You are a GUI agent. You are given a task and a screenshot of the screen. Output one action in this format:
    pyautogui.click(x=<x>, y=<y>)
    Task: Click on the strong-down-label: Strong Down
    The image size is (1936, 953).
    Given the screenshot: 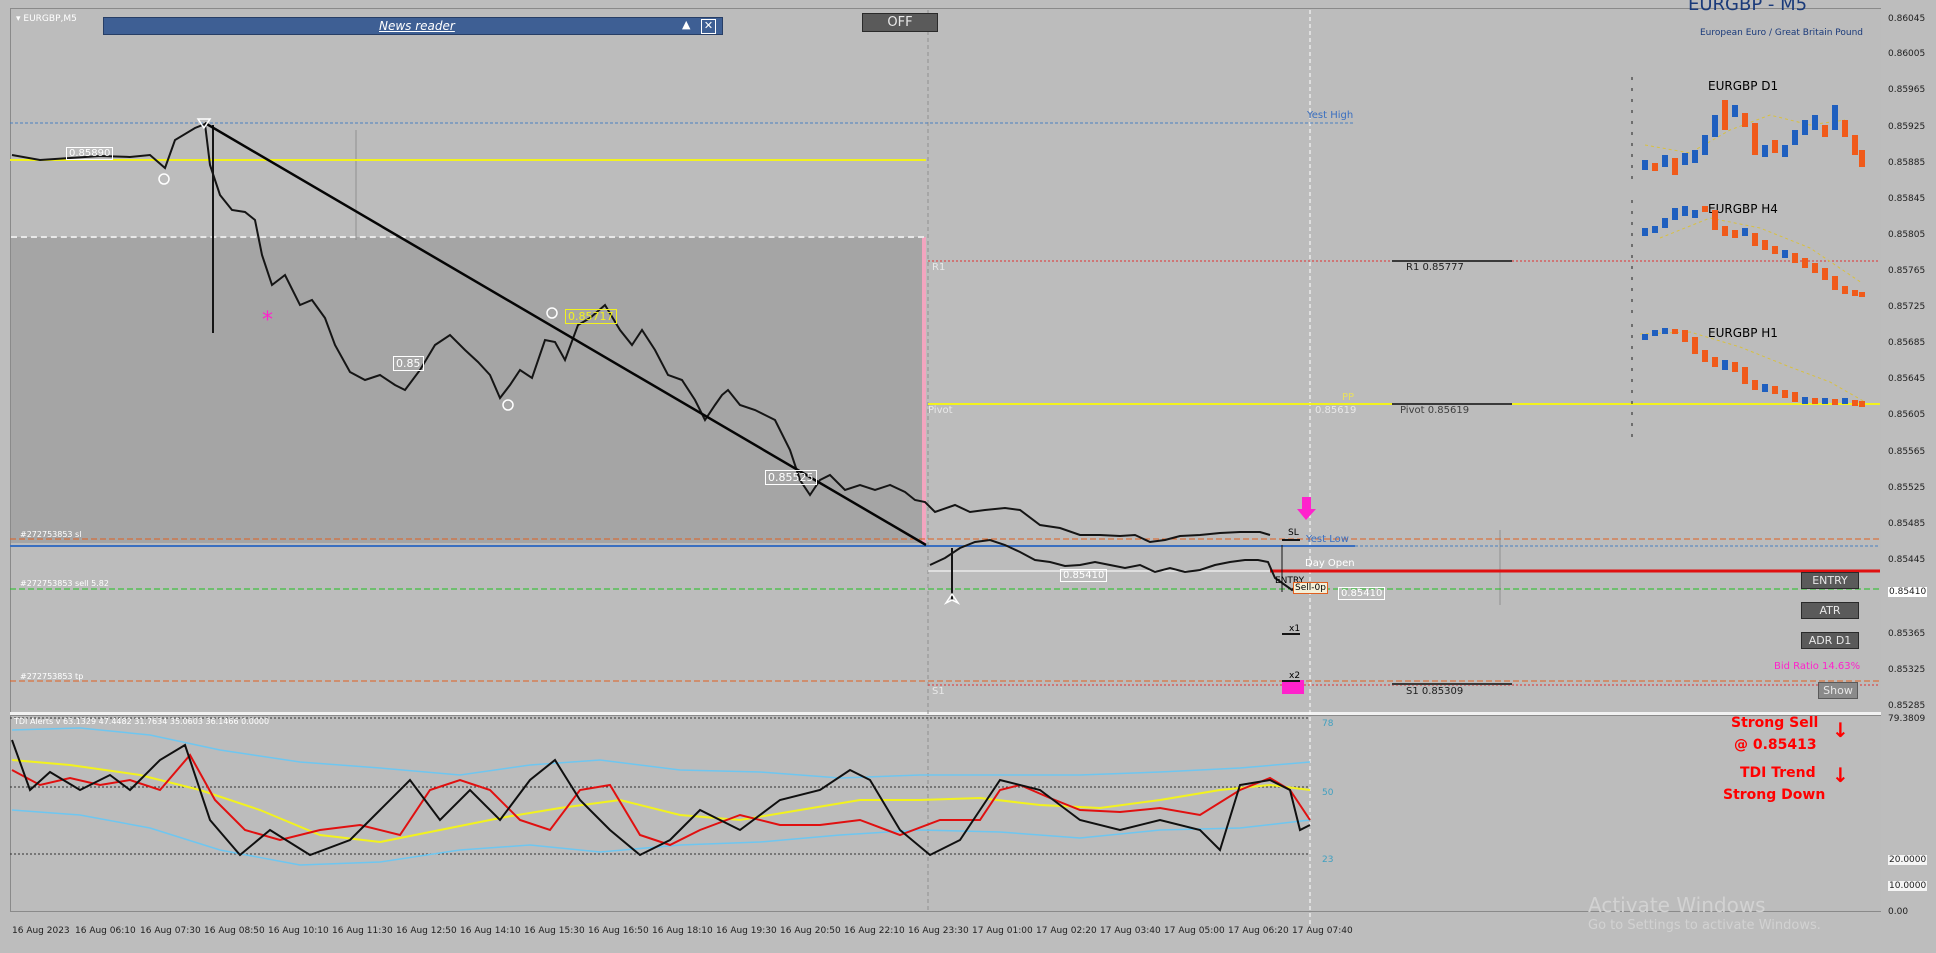 What is the action you would take?
    pyautogui.click(x=1774, y=795)
    